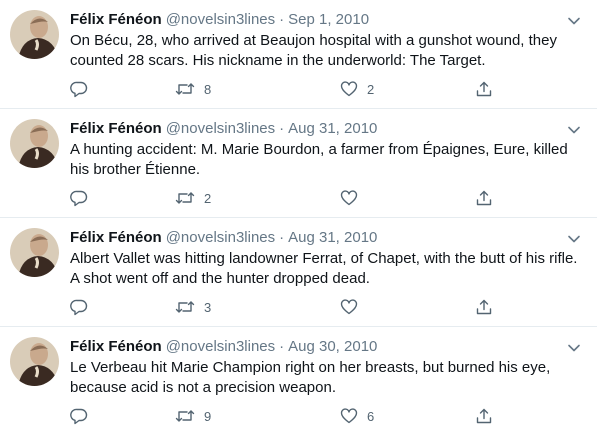 The image size is (597, 433). Describe the element at coordinates (208, 89) in the screenshot. I see `retweet-count: 8` at that location.